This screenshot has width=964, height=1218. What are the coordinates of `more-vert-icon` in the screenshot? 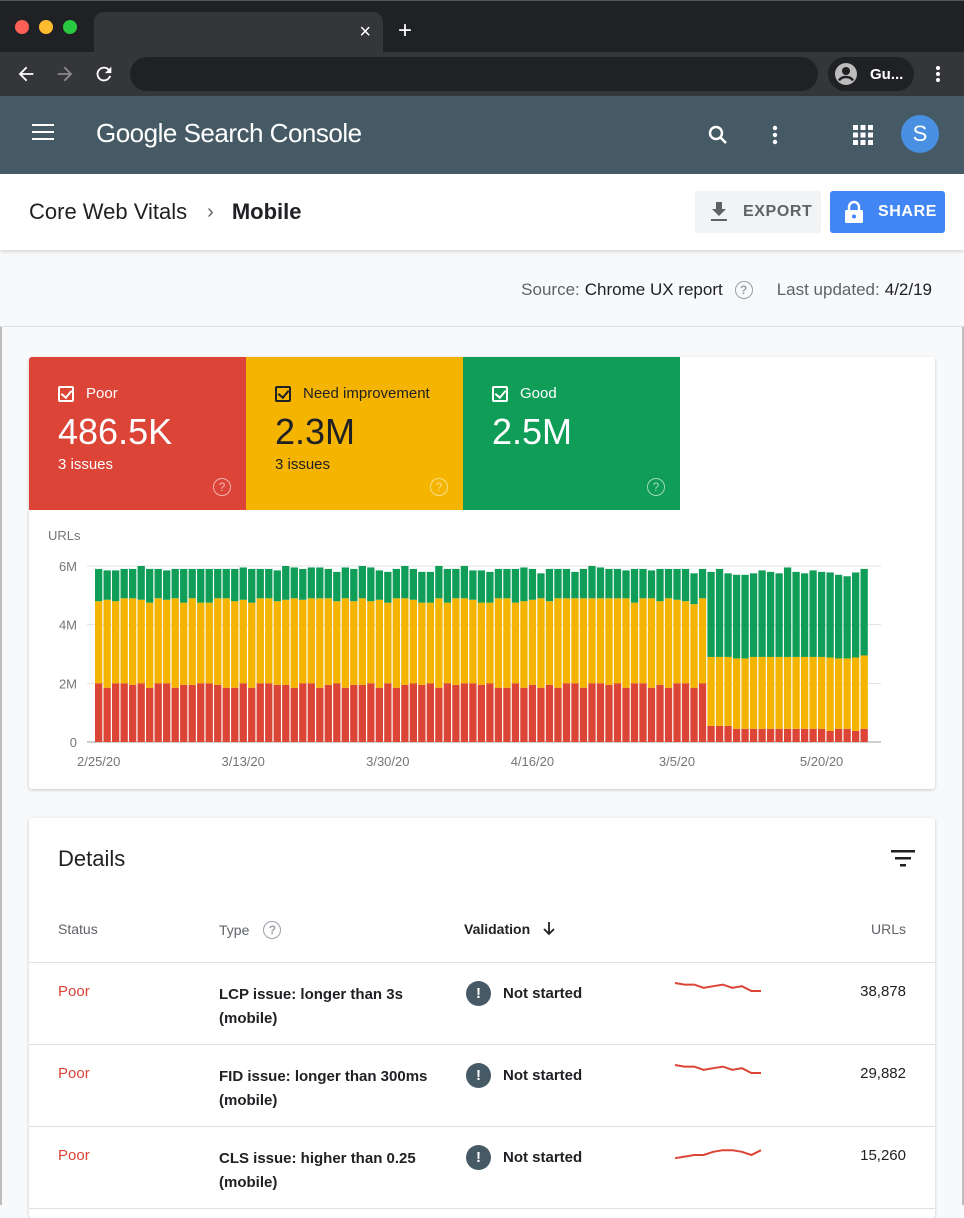 It's located at (775, 135).